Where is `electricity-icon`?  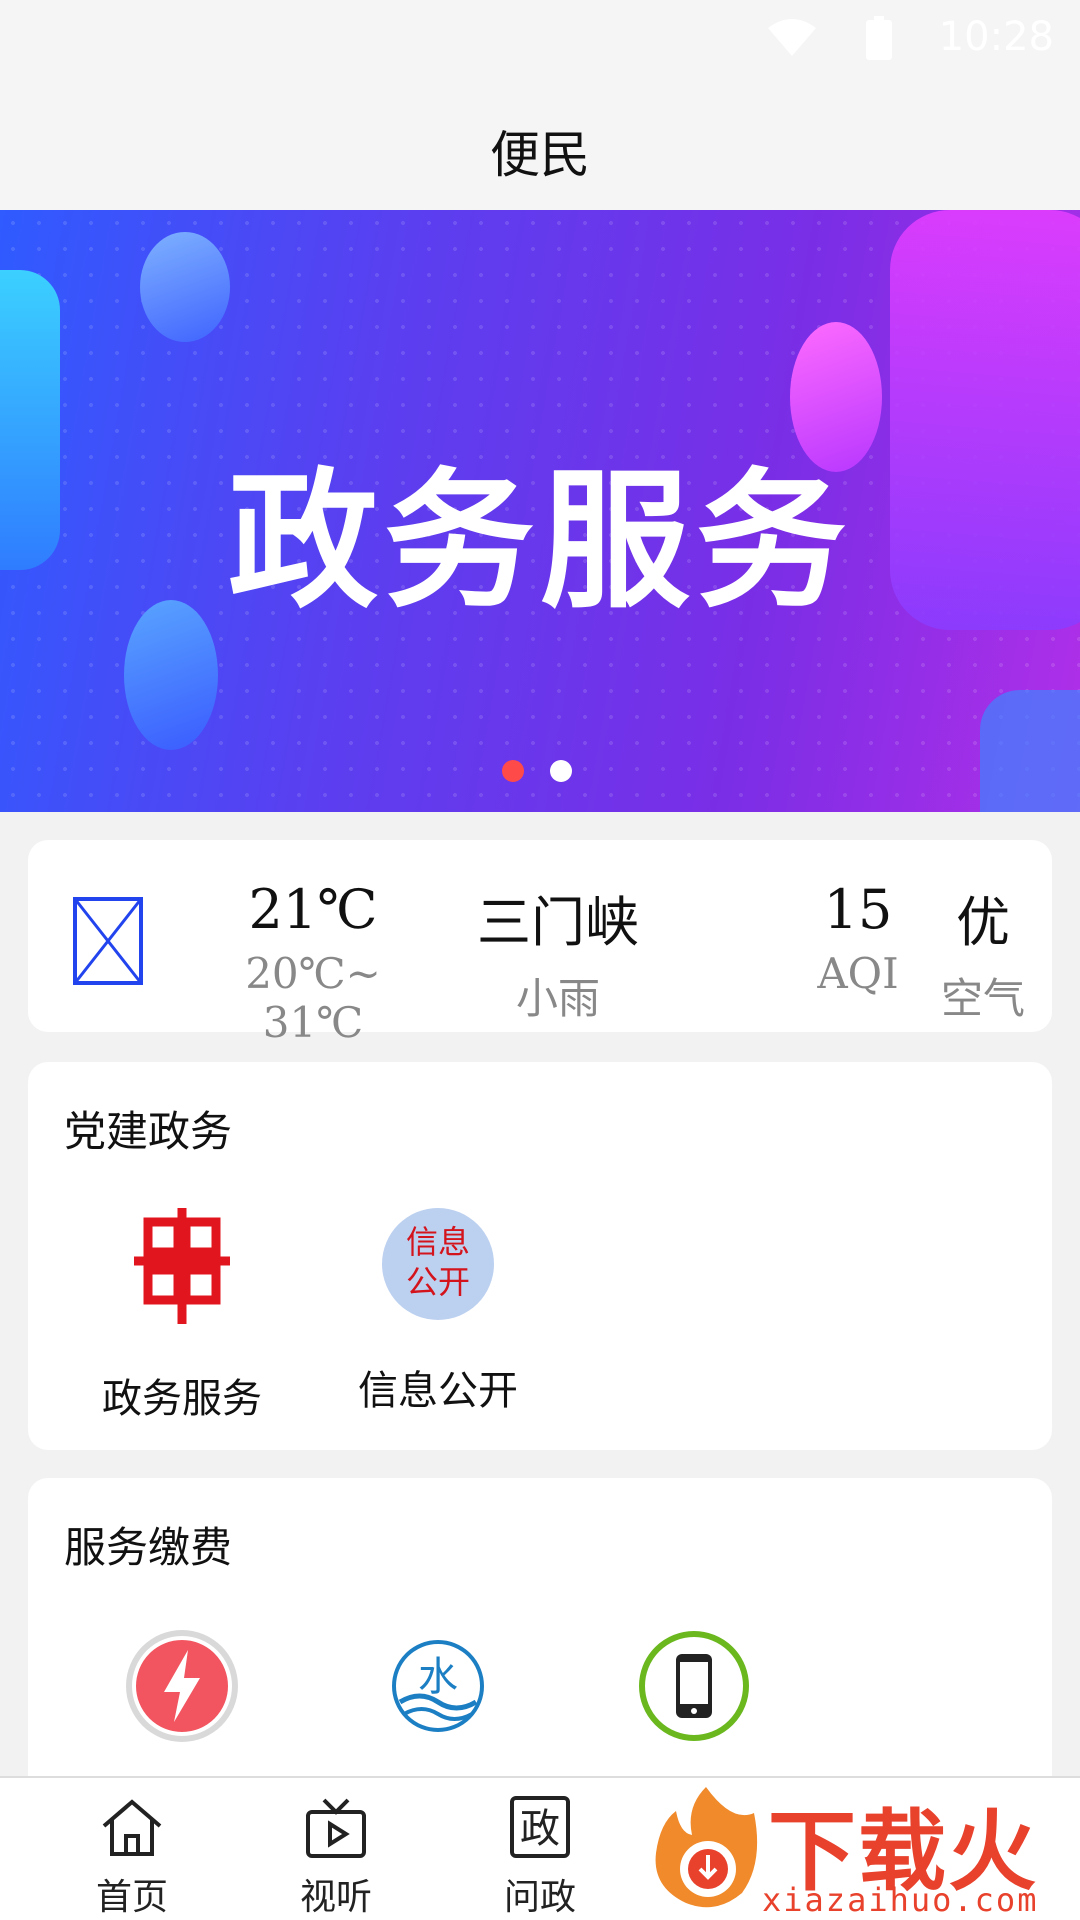
electricity-icon is located at coordinates (182, 1686).